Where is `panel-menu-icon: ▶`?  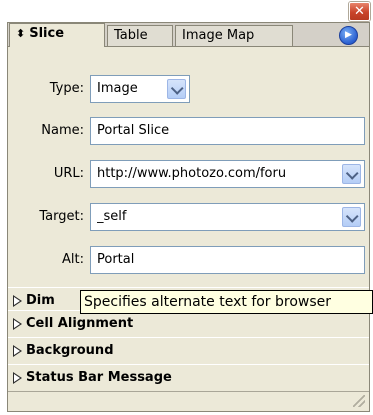 panel-menu-icon: ▶ is located at coordinates (348, 35).